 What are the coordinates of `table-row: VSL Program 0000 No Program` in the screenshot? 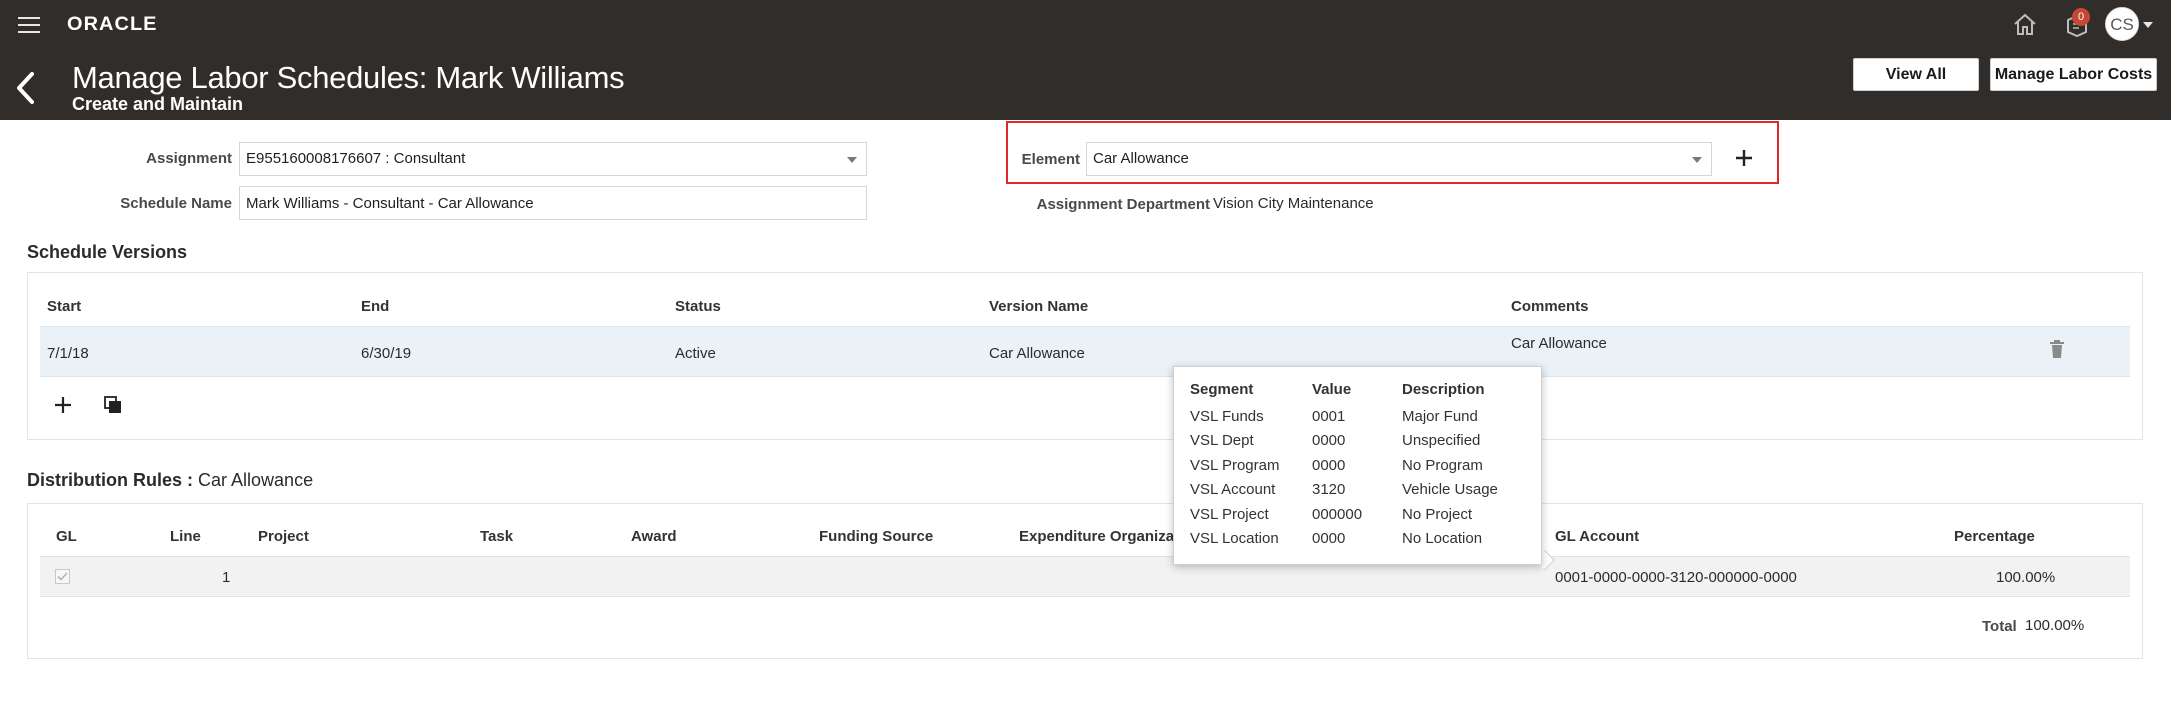 It's located at (1361, 465).